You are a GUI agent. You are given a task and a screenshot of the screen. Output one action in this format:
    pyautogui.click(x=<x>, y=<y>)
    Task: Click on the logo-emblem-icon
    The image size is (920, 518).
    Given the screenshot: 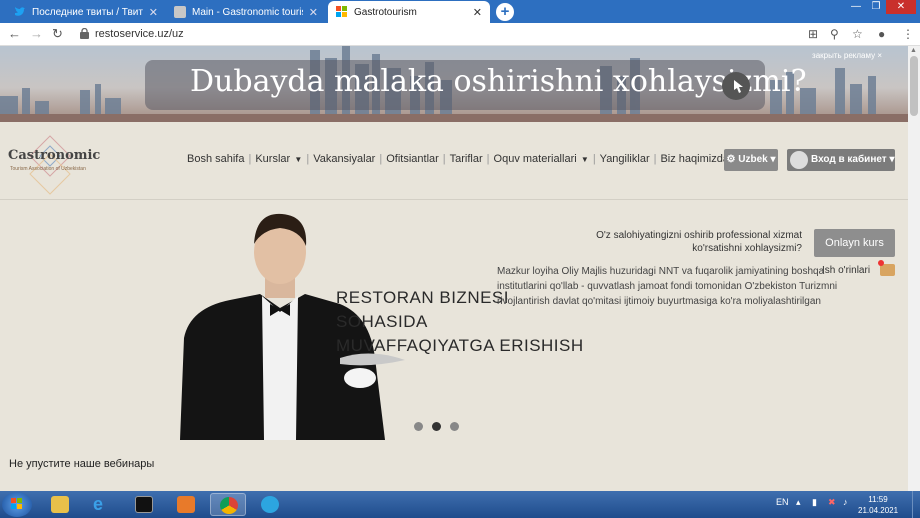 What is the action you would take?
    pyautogui.click(x=50, y=165)
    